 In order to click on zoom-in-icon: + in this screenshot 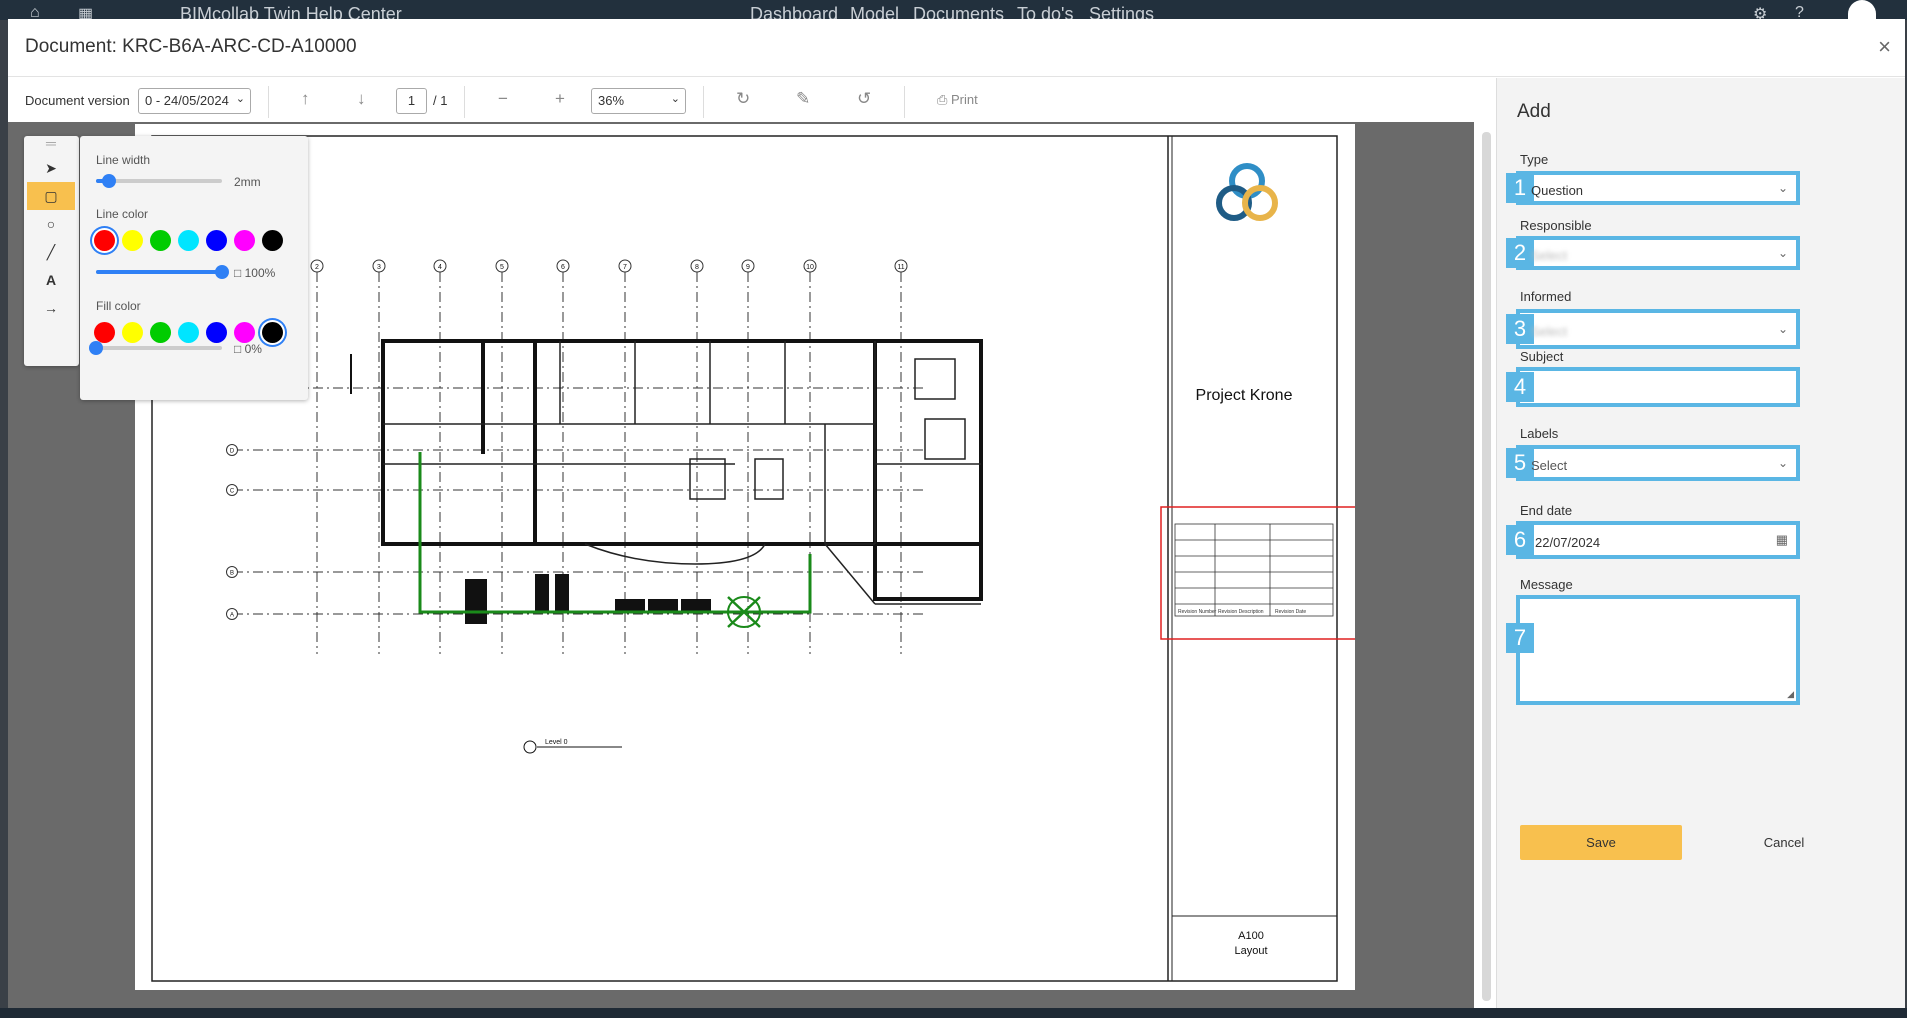, I will do `click(560, 99)`.